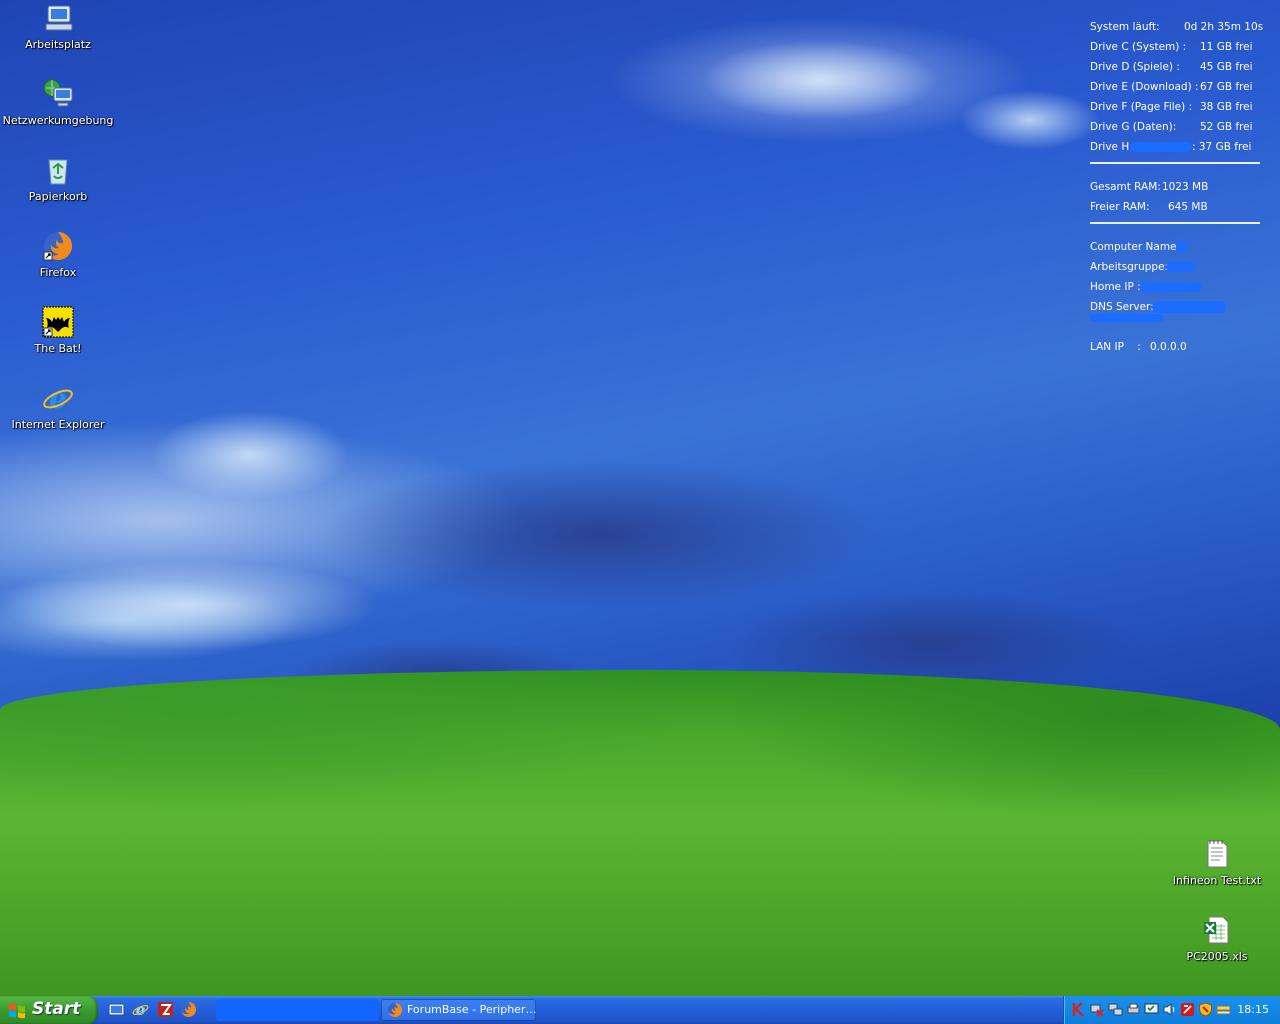 The width and height of the screenshot is (1280, 1024). Describe the element at coordinates (1125, 27) in the screenshot. I see `sysinfo-label: System läuft:` at that location.